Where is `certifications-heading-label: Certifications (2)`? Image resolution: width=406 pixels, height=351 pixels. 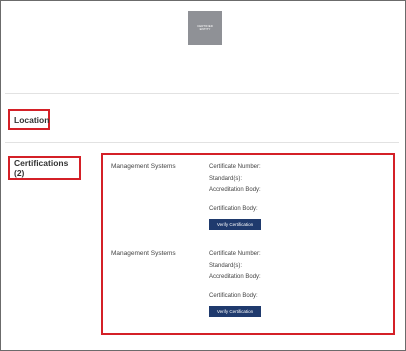 certifications-heading-label: Certifications (2) is located at coordinates (41, 168).